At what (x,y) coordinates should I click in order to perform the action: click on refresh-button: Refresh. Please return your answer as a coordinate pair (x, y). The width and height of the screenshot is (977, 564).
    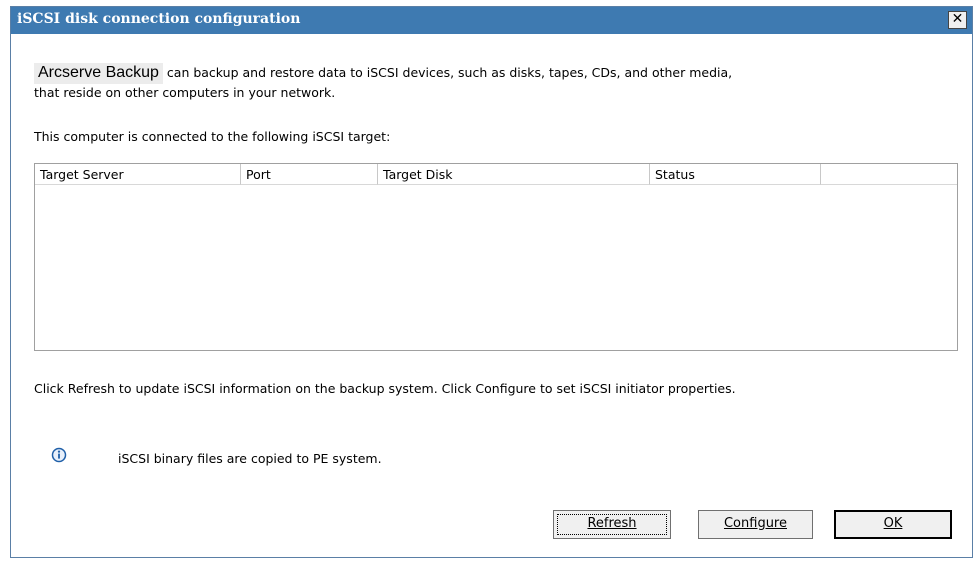
    Looking at the image, I should click on (612, 524).